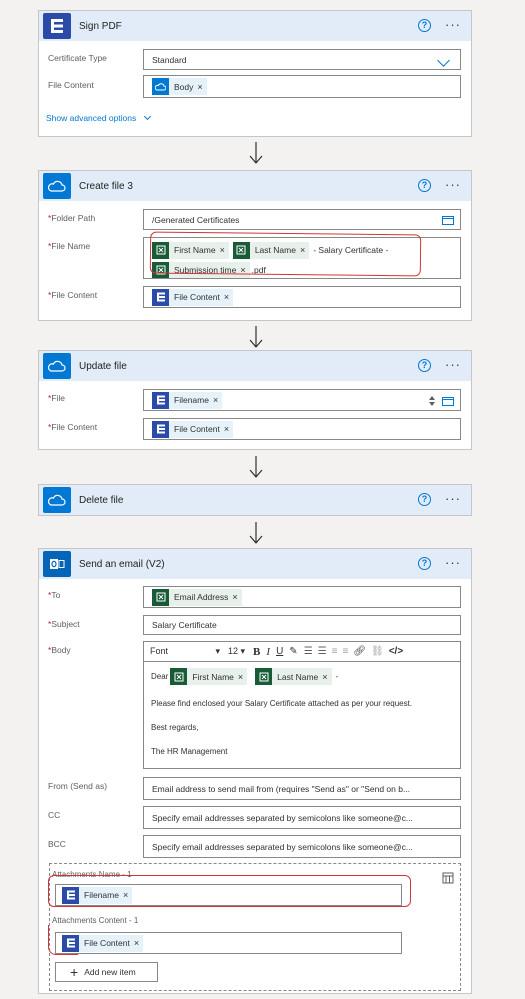 This screenshot has height=999, width=525. I want to click on certificate-type-label: Certificate Type, so click(77, 58).